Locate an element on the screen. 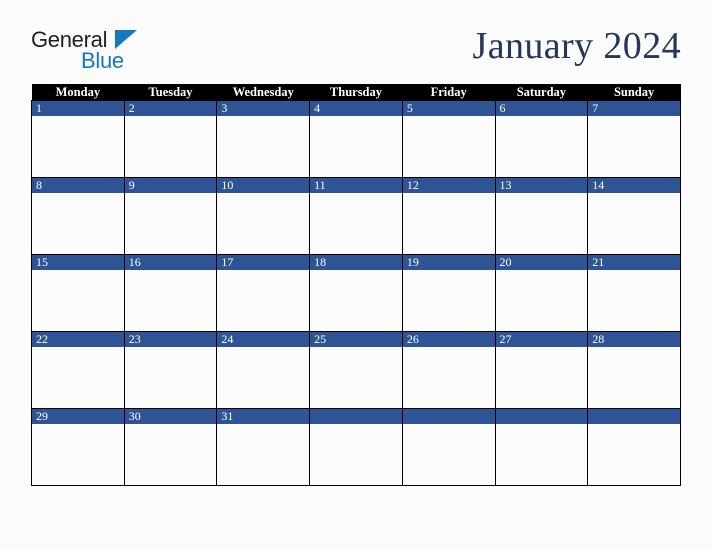  calendar-day-cell: 6 is located at coordinates (541, 139).